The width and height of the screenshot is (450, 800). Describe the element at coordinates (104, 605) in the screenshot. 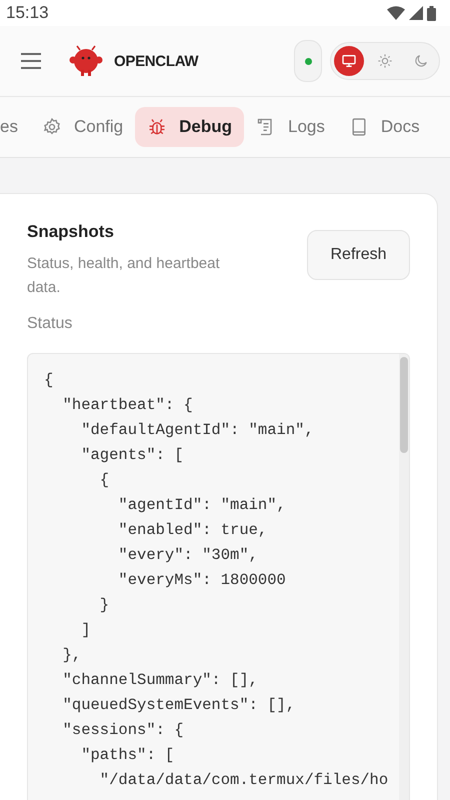

I see `code-line: }` at that location.